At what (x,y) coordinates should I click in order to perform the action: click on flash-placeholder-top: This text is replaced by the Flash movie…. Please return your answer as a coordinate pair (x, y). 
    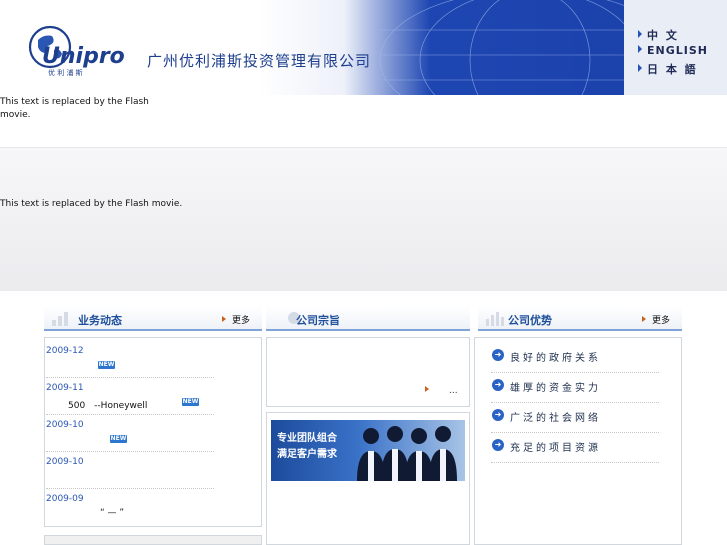
    Looking at the image, I should click on (74, 108).